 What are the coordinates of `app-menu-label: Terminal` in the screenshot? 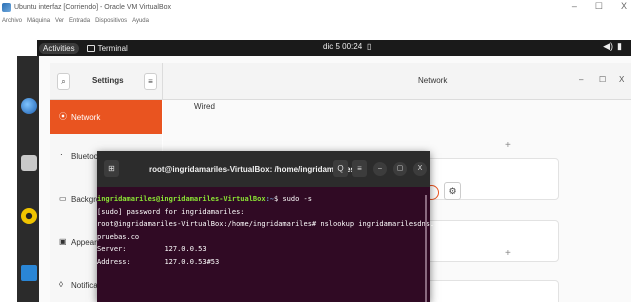 It's located at (112, 48).